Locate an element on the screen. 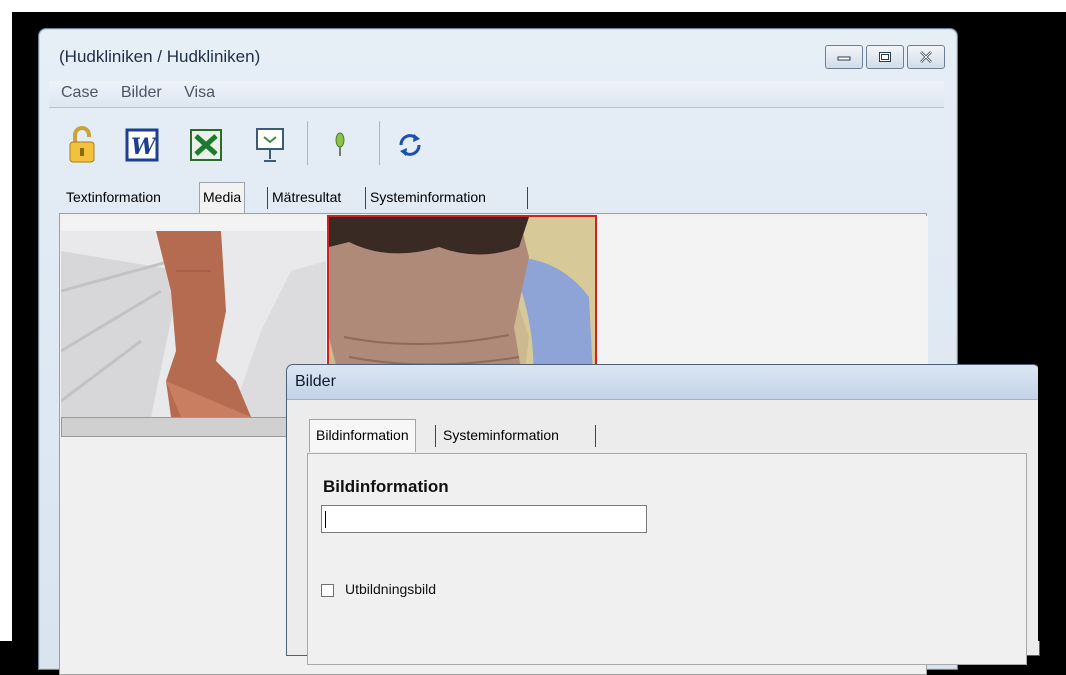 This screenshot has height=675, width=1066. dialog-title: Bilder is located at coordinates (315, 381).